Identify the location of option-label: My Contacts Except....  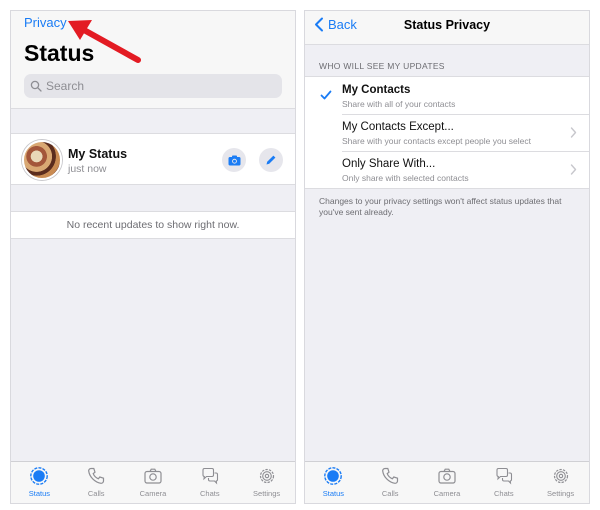
(398, 127).